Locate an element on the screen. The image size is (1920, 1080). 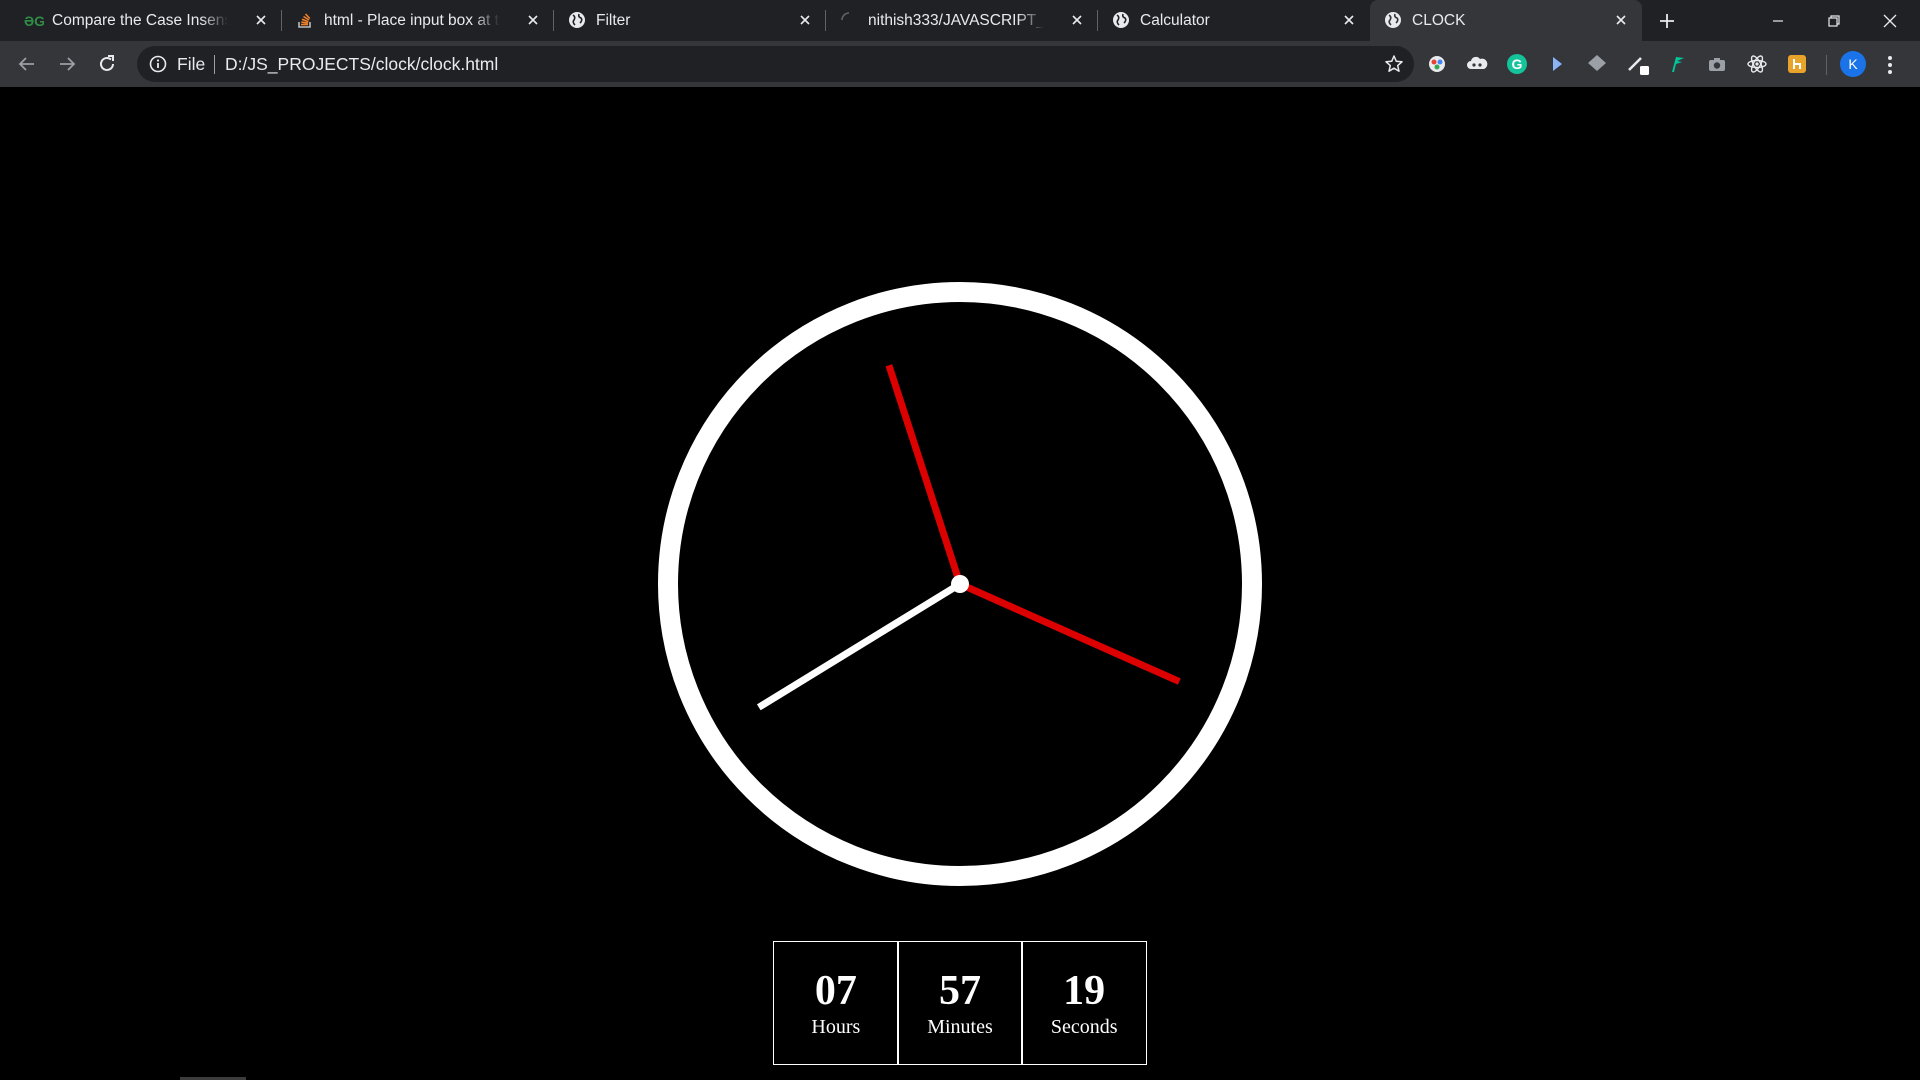
seconds-cell: 19 Seconds is located at coordinates (1084, 1003).